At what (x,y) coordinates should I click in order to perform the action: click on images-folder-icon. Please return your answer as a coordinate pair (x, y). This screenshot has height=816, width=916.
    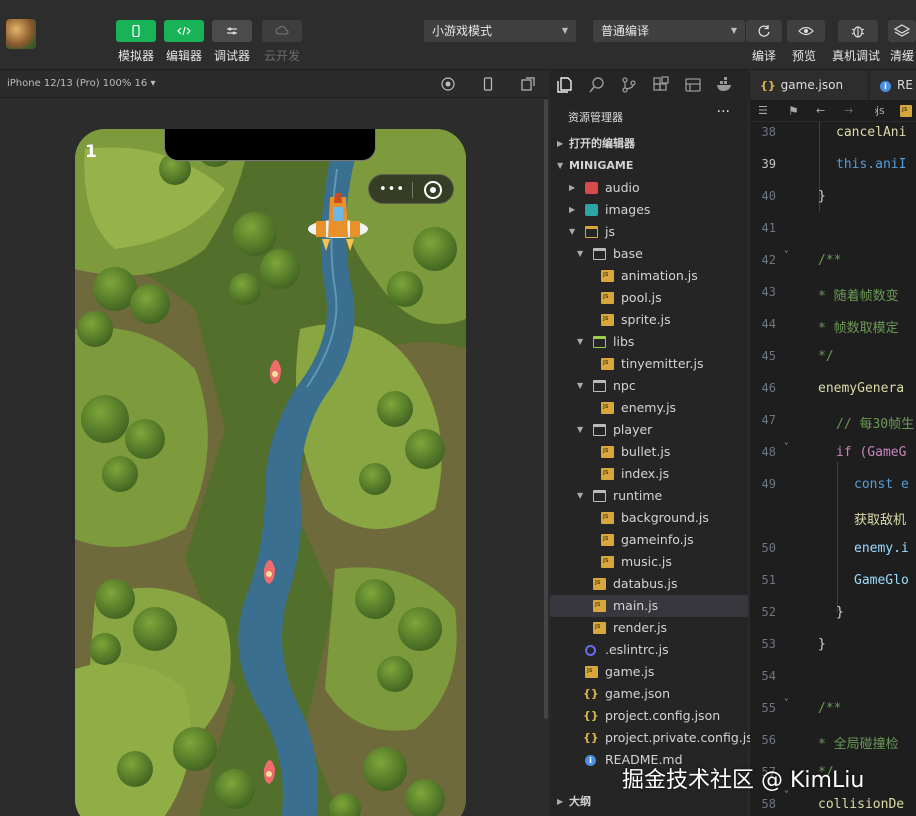
    Looking at the image, I should click on (591, 210).